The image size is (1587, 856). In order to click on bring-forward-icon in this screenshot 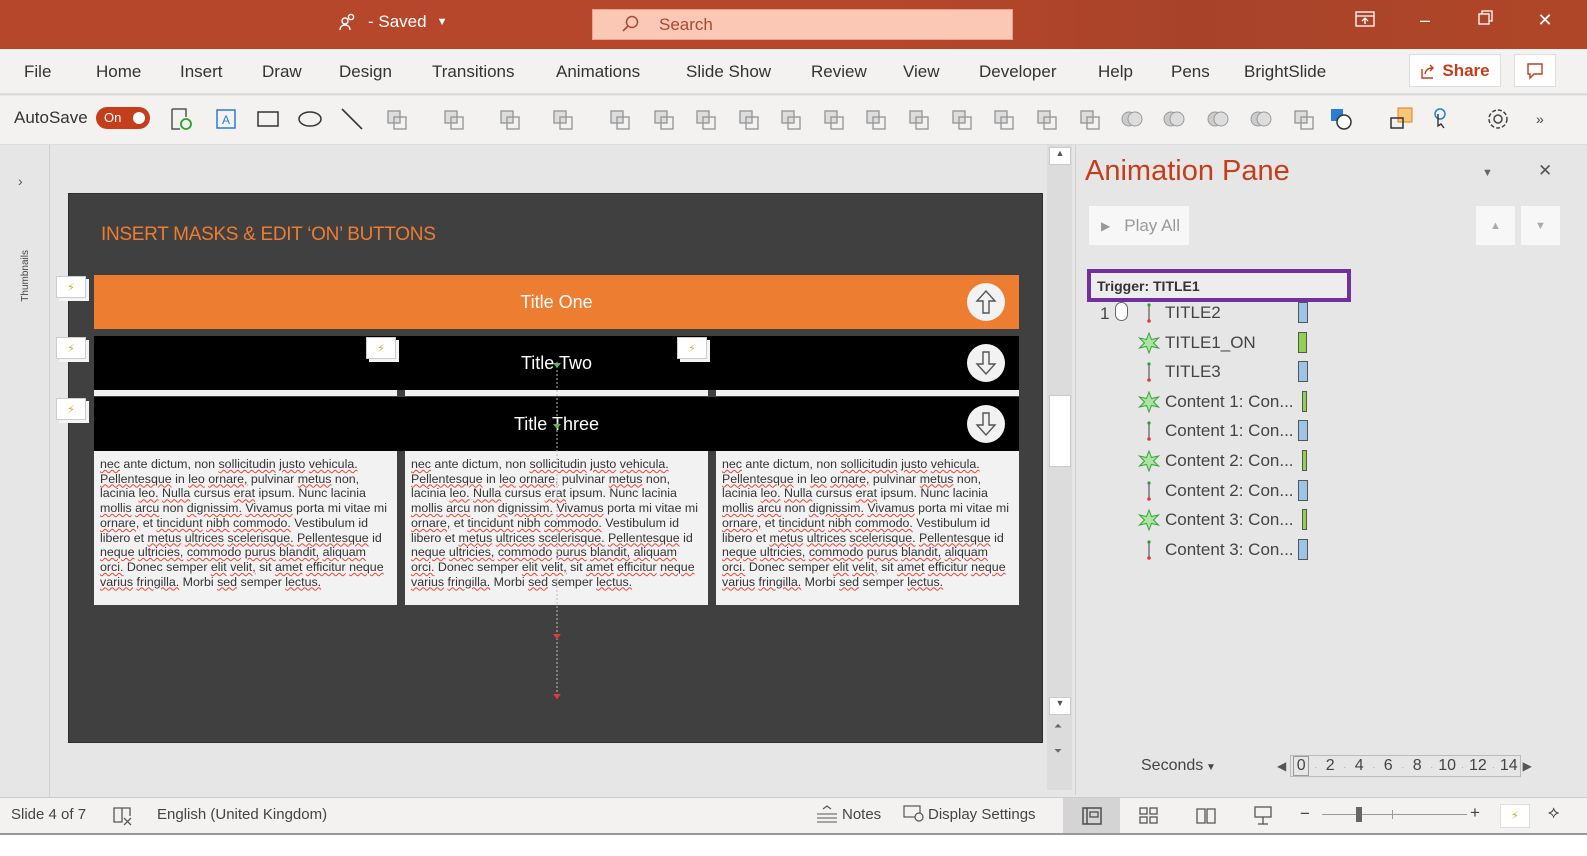, I will do `click(620, 119)`.